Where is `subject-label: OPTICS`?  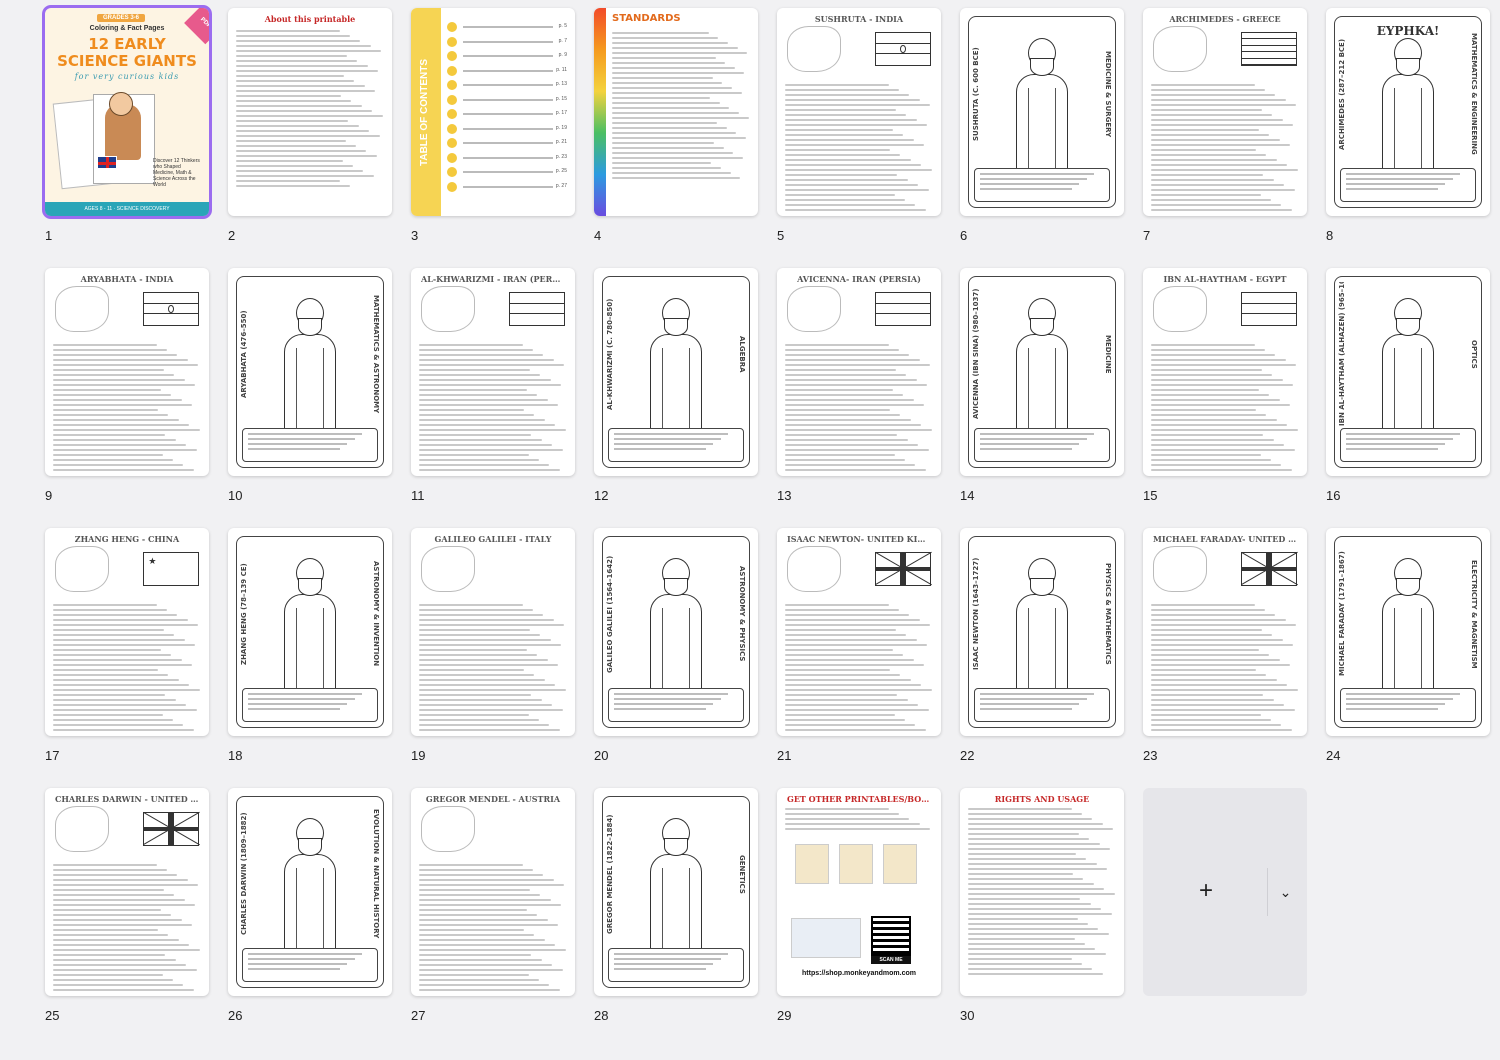 subject-label: OPTICS is located at coordinates (1474, 354).